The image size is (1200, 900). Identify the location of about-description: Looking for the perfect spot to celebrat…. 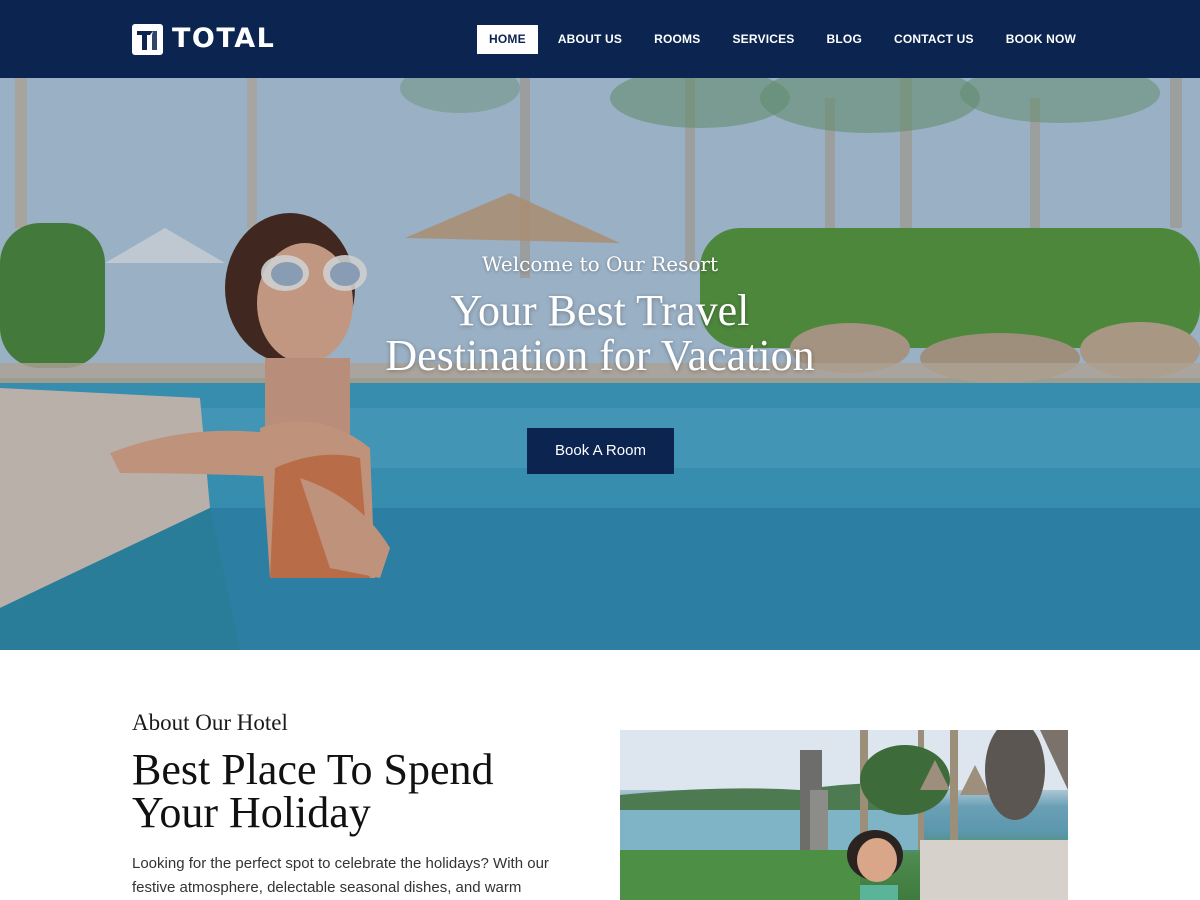
(340, 875).